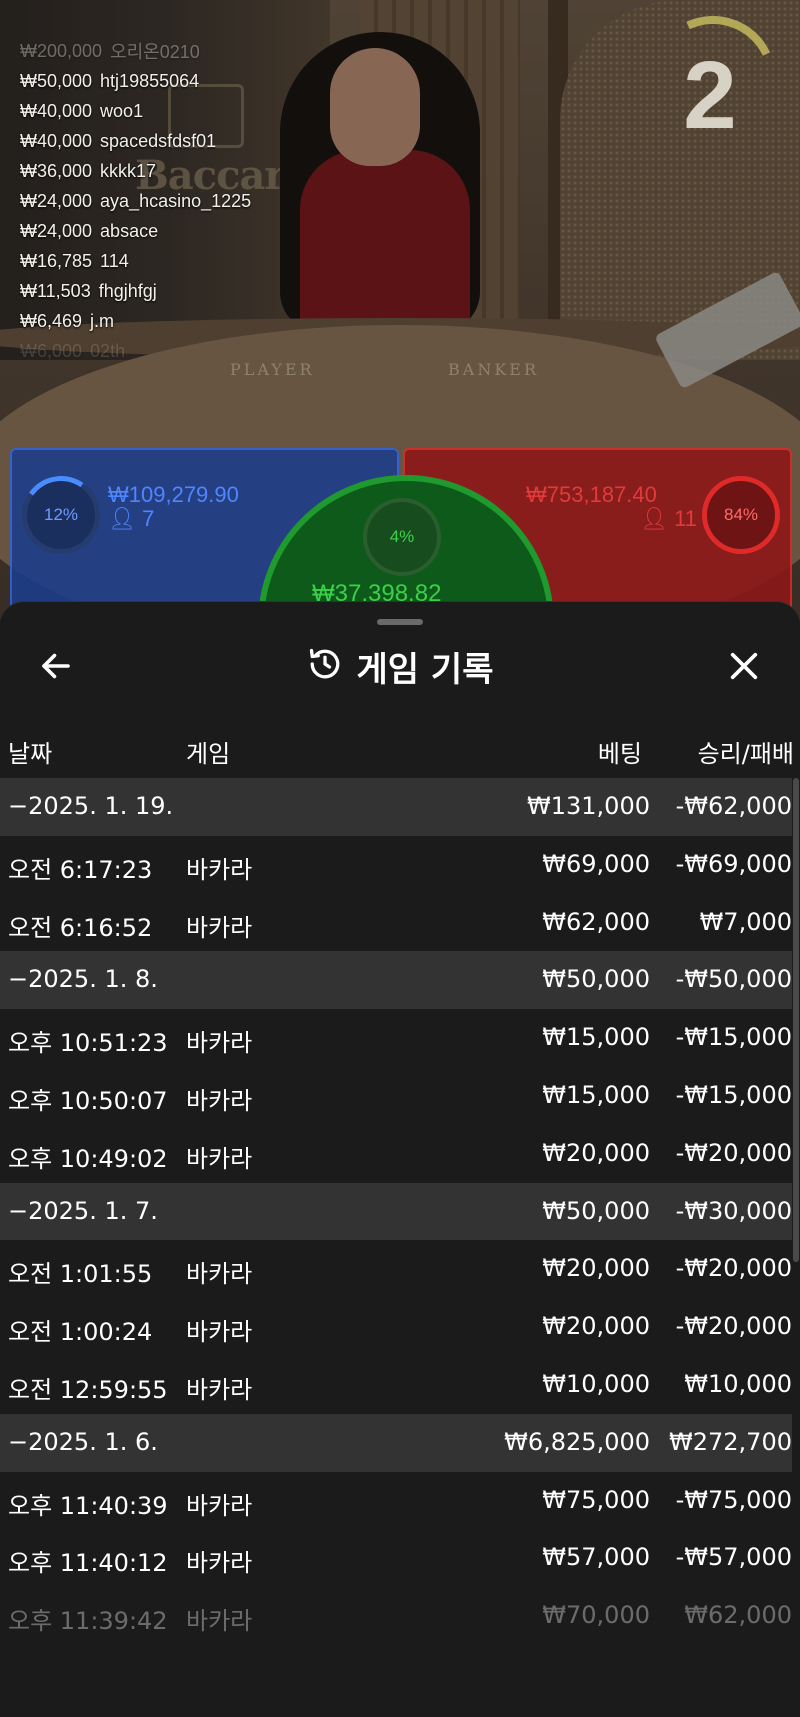  Describe the element at coordinates (170, 321) in the screenshot. I see `winner-row: ₩6,469 j.m` at that location.